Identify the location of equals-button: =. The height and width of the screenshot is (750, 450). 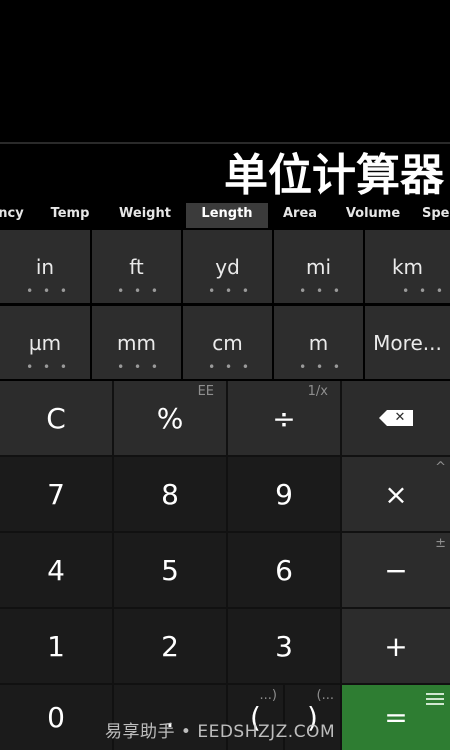
(396, 717).